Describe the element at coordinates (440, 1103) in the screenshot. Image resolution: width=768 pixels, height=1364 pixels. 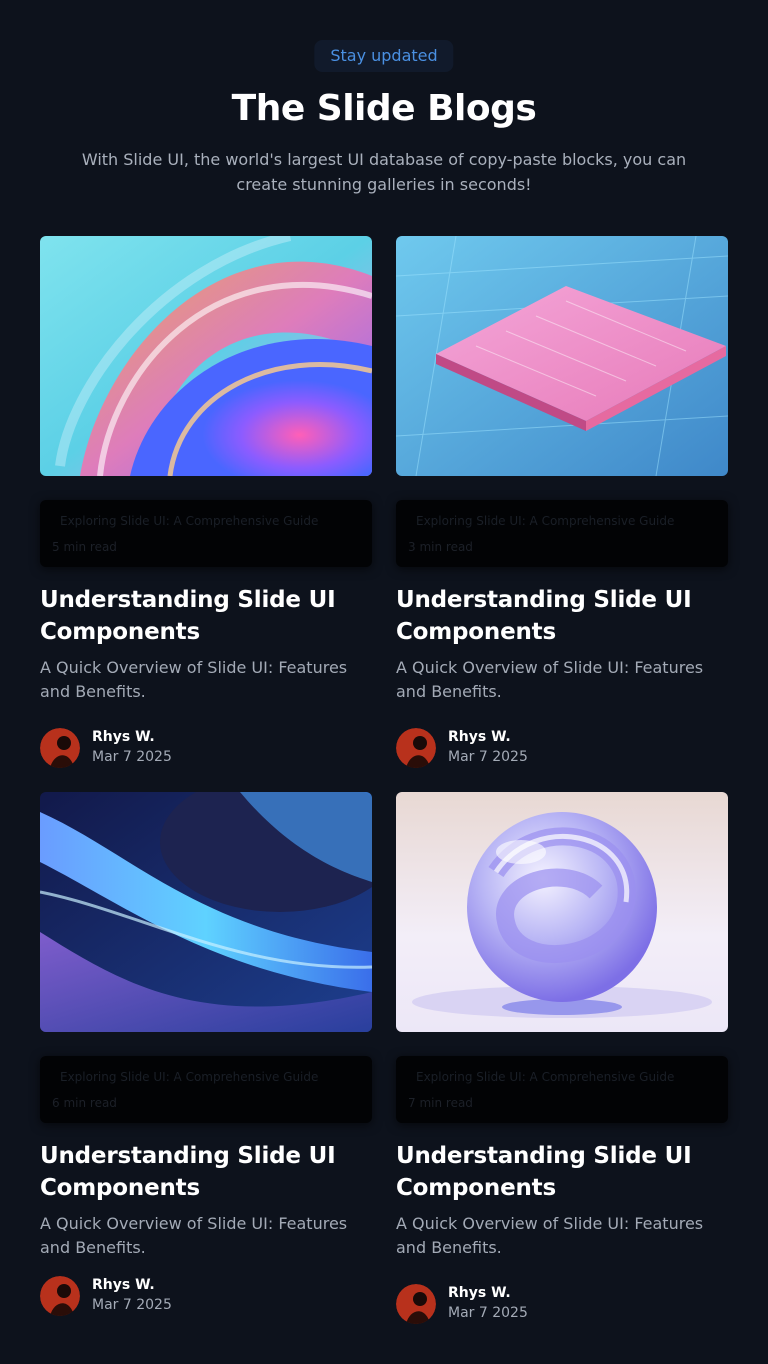
I see `read-time: 7 min read` at that location.